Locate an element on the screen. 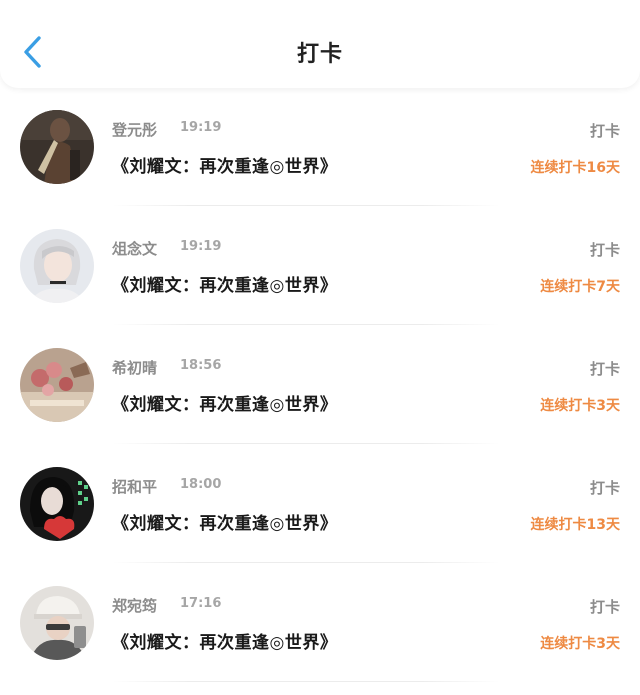 The image size is (640, 695). user-name: 登元彤 is located at coordinates (135, 130).